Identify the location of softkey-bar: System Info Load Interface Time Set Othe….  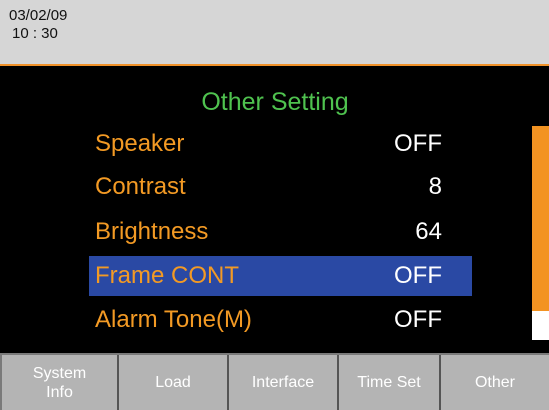
(274, 381).